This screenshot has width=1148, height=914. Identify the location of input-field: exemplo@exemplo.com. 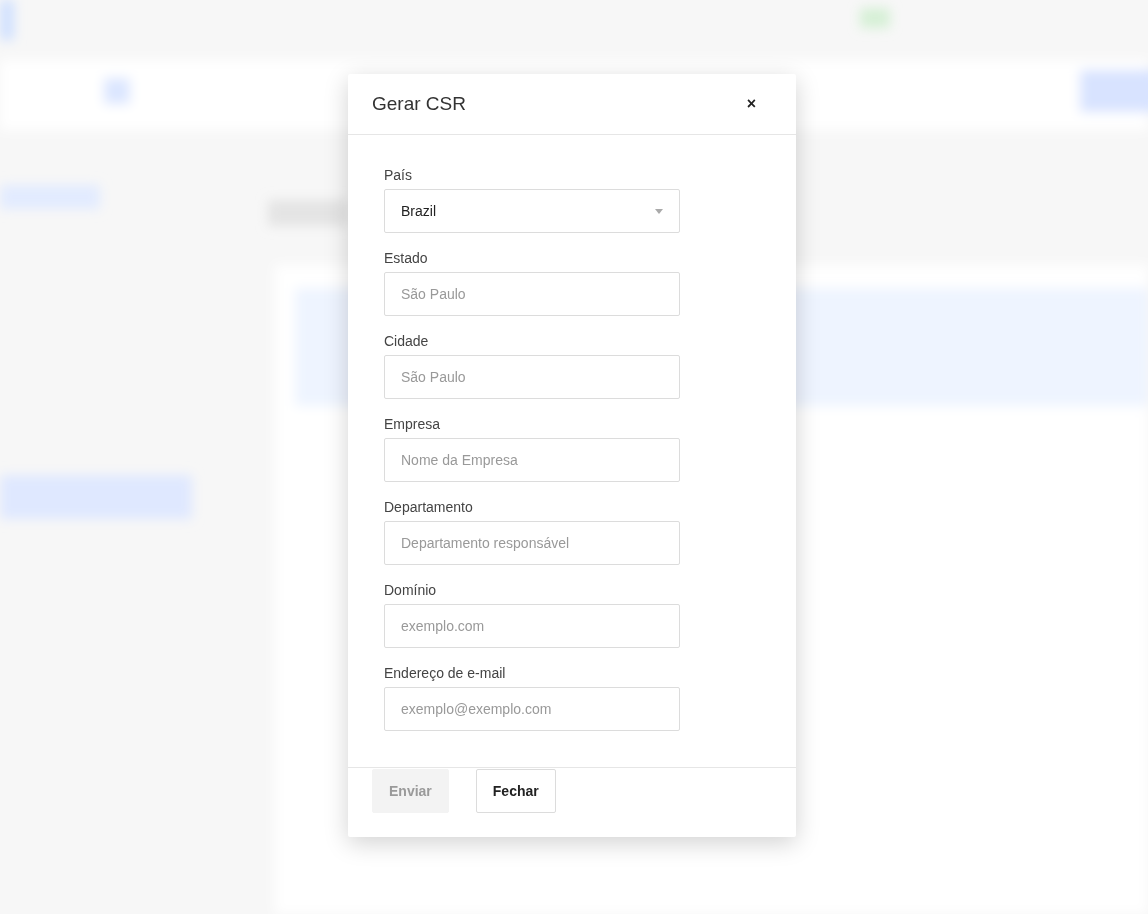
(532, 709).